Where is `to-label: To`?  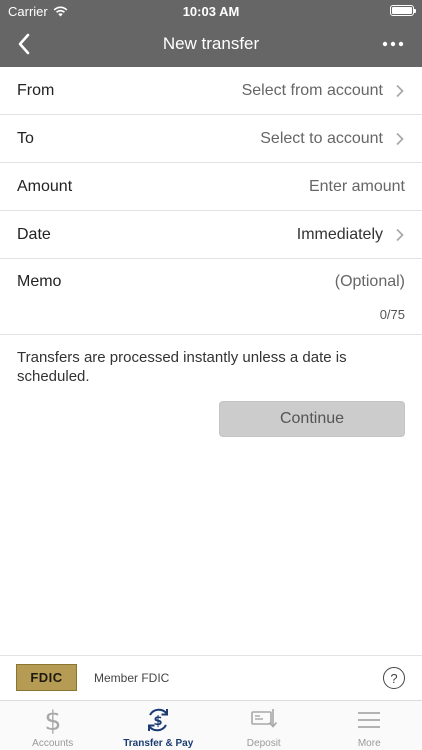 to-label: To is located at coordinates (25, 138).